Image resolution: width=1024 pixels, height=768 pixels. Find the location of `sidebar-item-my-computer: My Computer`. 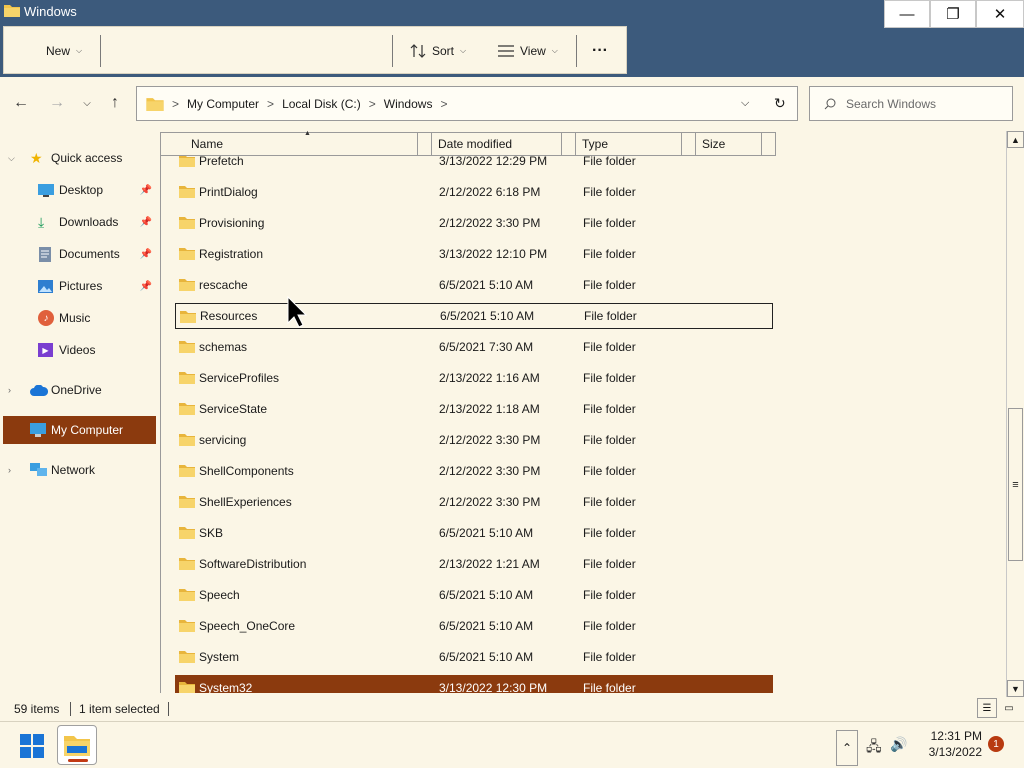

sidebar-item-my-computer: My Computer is located at coordinates (79, 430).